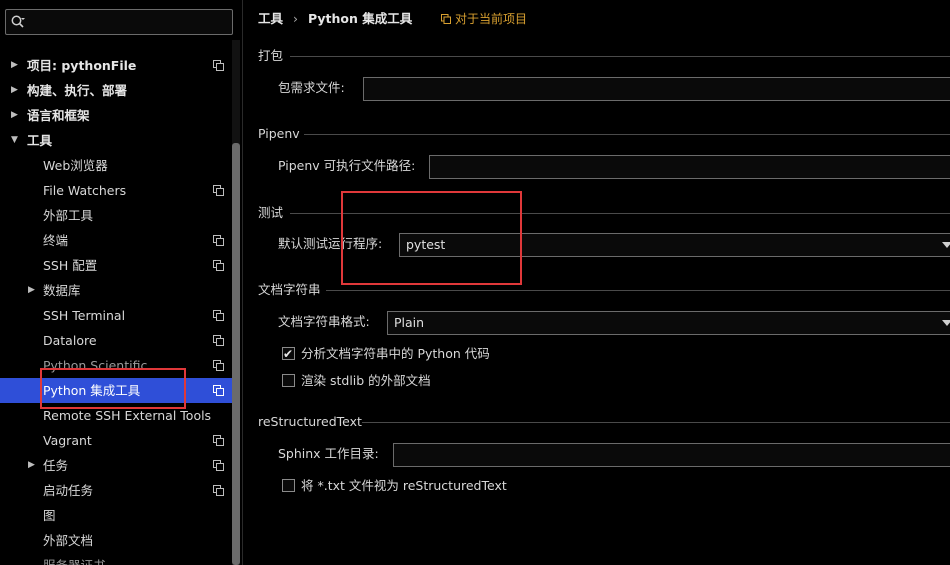  What do you see at coordinates (271, 212) in the screenshot?
I see `section-testing-title: 测试` at bounding box center [271, 212].